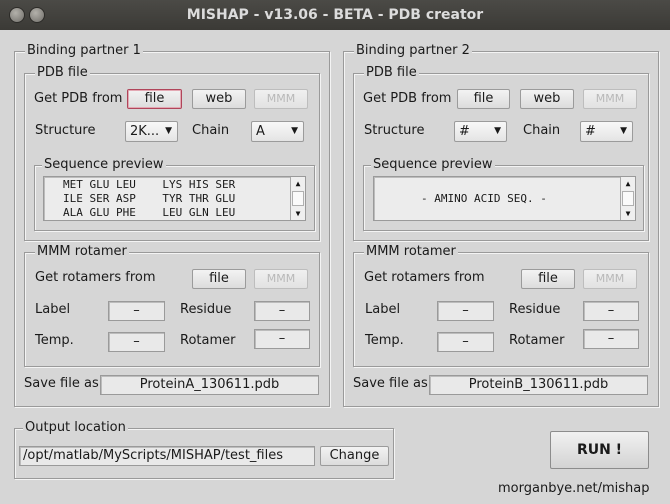  Describe the element at coordinates (78, 98) in the screenshot. I see `get-pdb-label-1: Get PDB from` at that location.